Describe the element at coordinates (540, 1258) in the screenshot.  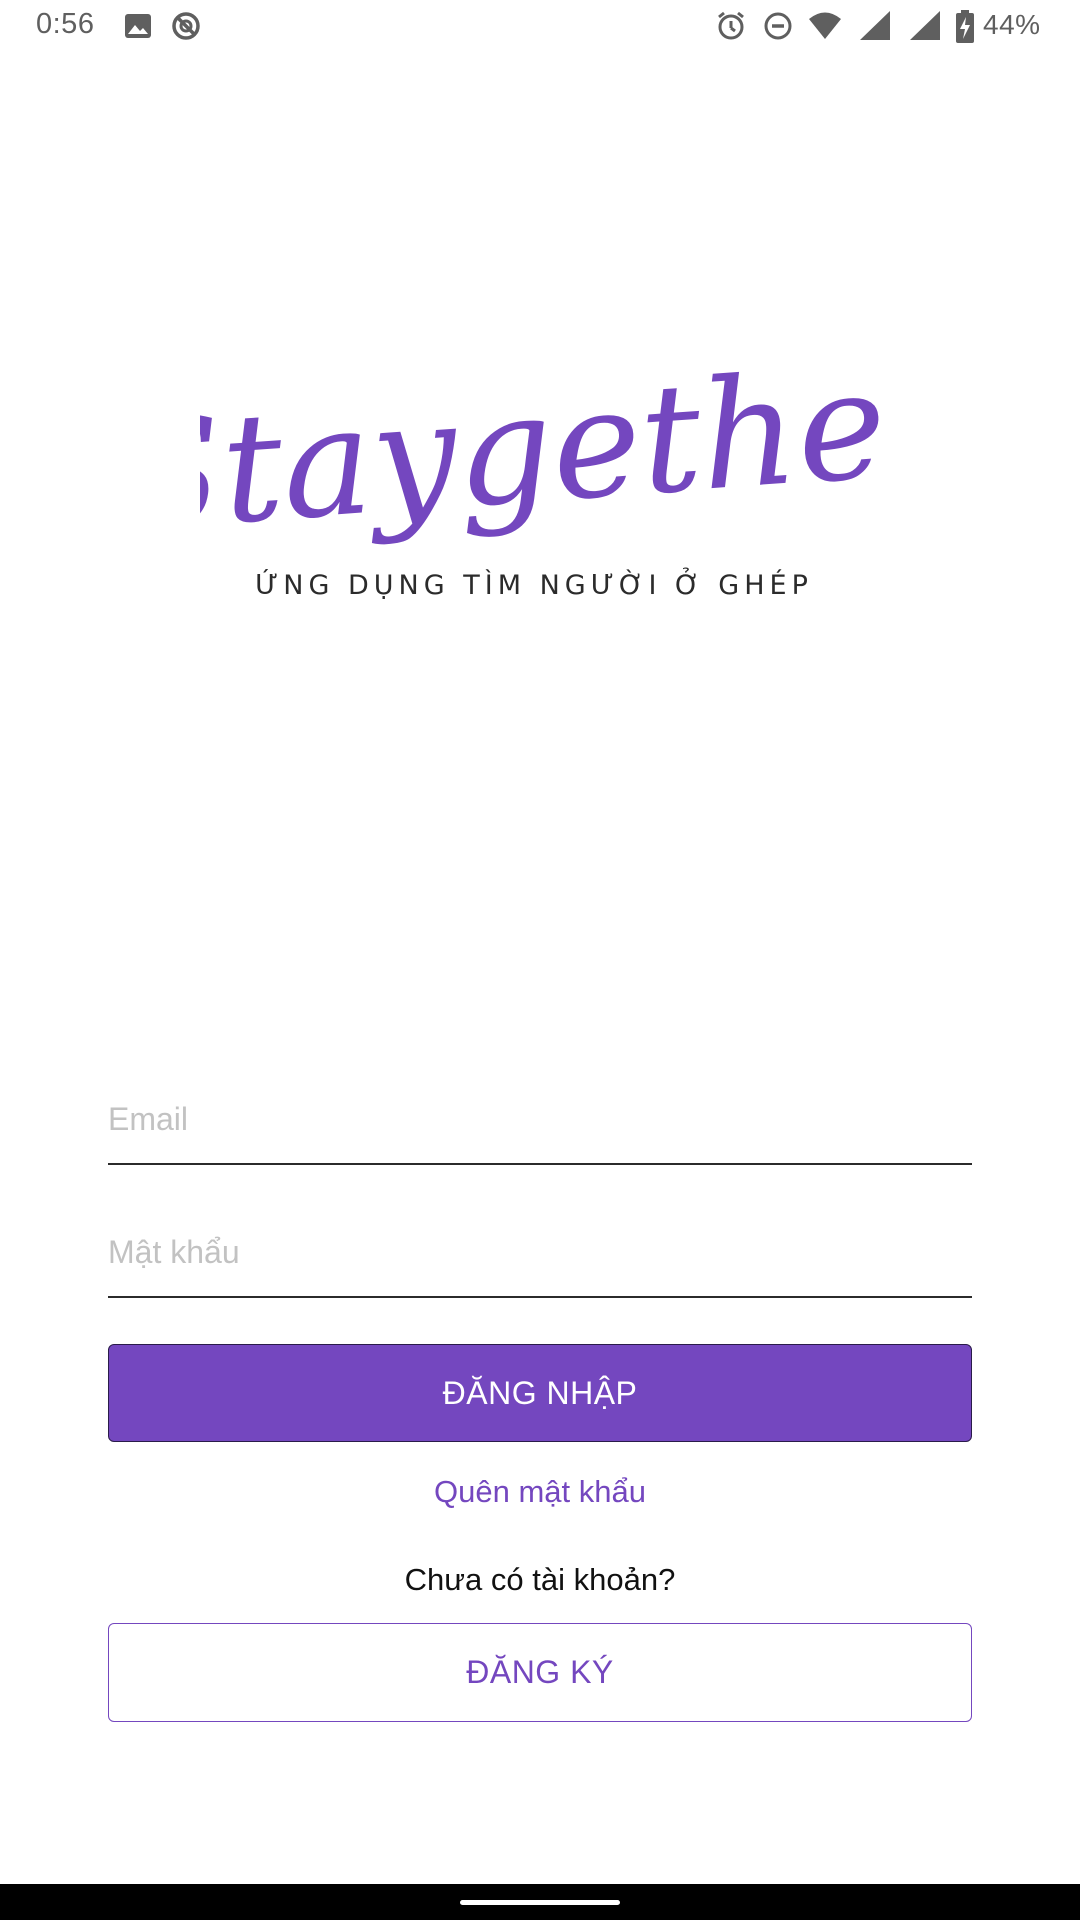
I see `password-field` at that location.